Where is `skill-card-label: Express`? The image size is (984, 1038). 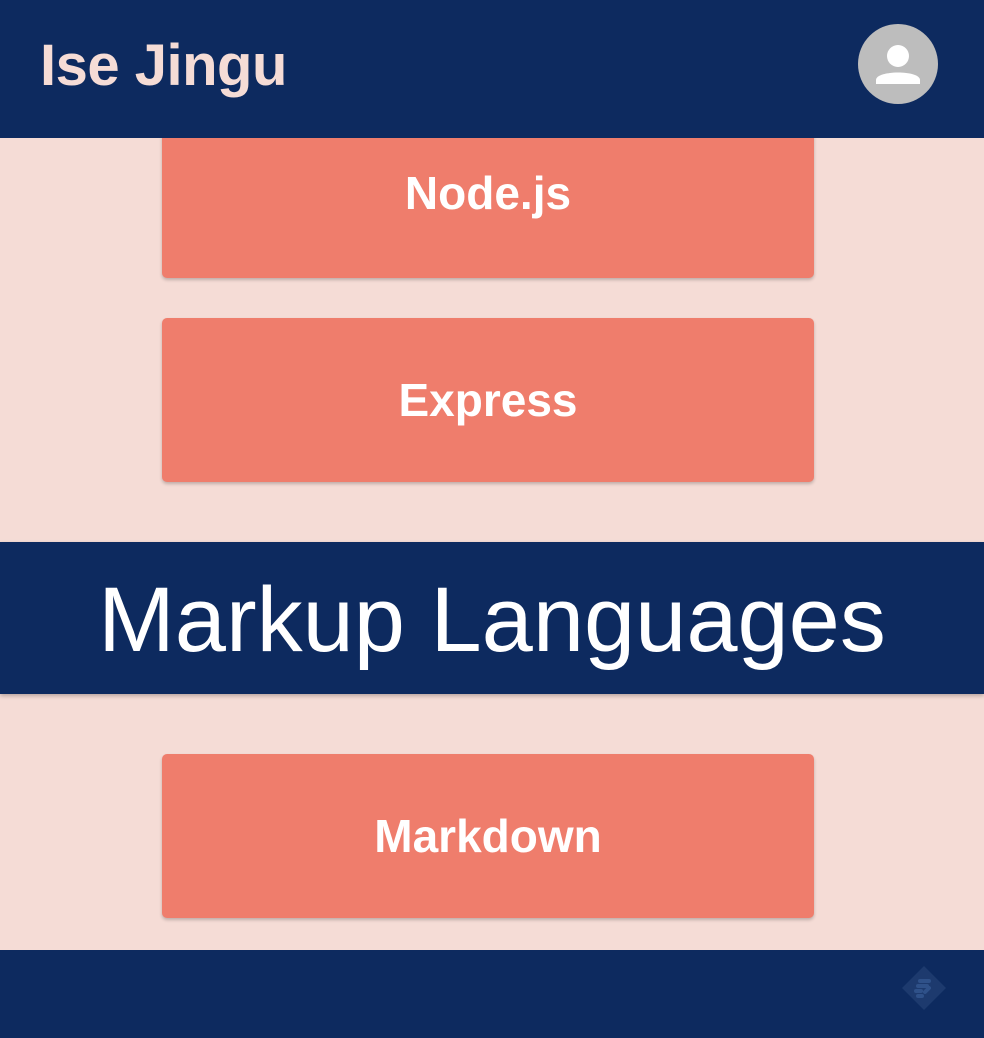 skill-card-label: Express is located at coordinates (488, 400).